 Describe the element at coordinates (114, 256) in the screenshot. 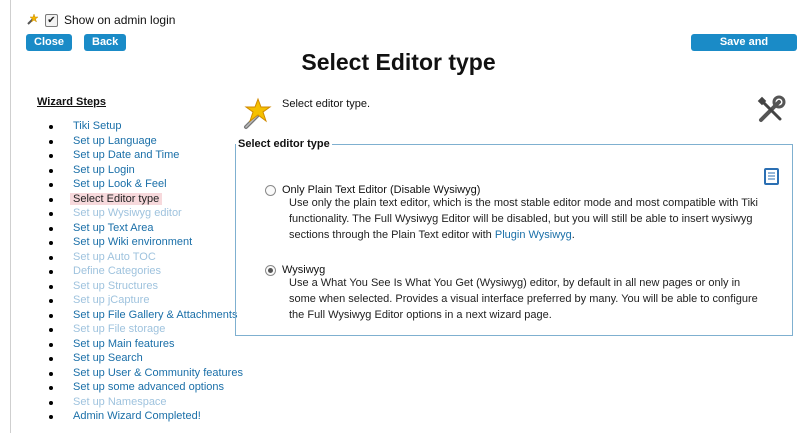

I see `wizard-step-label: Set up Auto TOC` at that location.